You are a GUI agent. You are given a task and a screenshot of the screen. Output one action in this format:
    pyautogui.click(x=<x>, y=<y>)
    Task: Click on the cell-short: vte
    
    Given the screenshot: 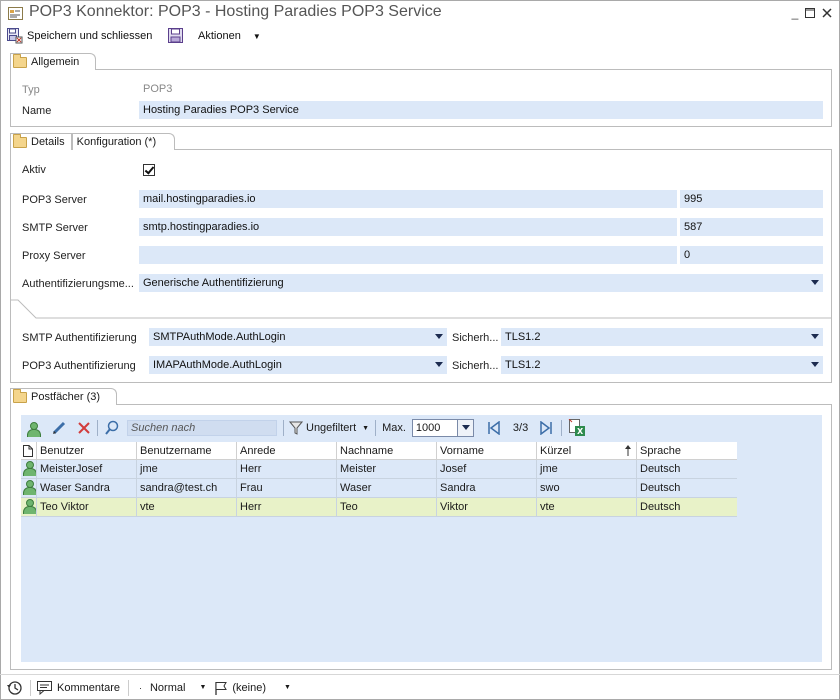 What is the action you would take?
    pyautogui.click(x=587, y=507)
    